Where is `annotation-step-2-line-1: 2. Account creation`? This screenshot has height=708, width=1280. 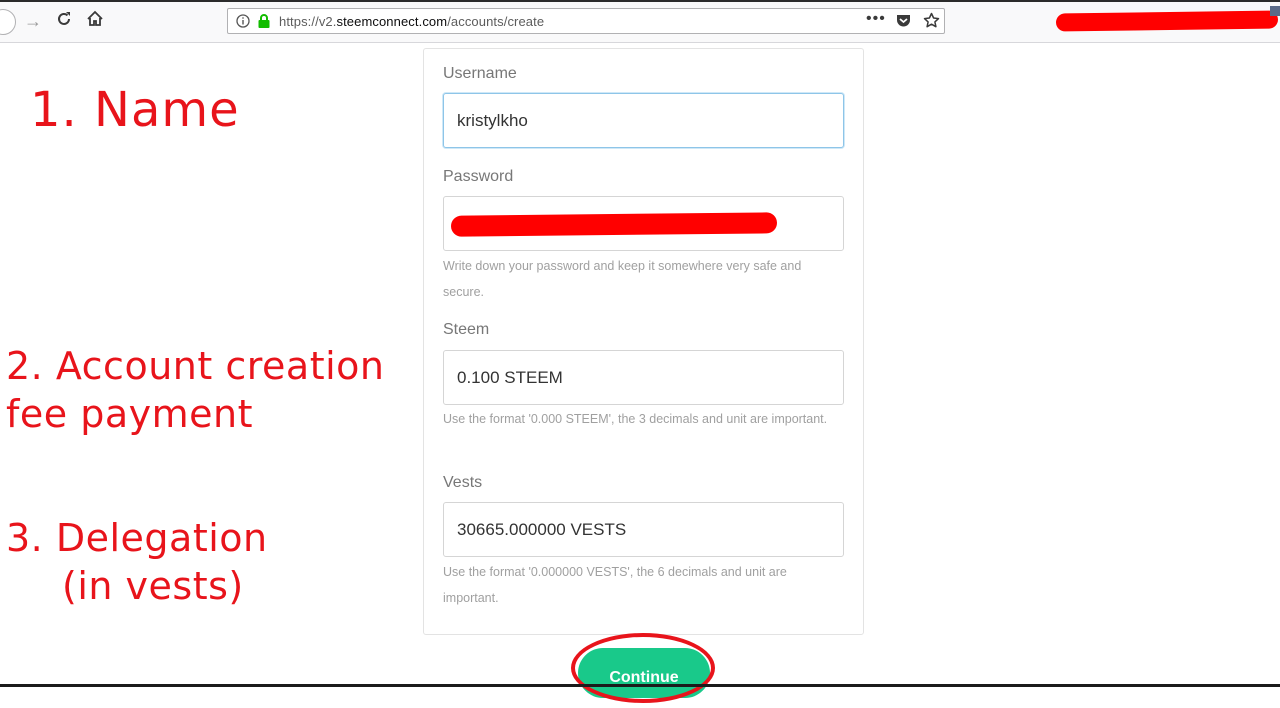 annotation-step-2-line-1: 2. Account creation is located at coordinates (195, 366).